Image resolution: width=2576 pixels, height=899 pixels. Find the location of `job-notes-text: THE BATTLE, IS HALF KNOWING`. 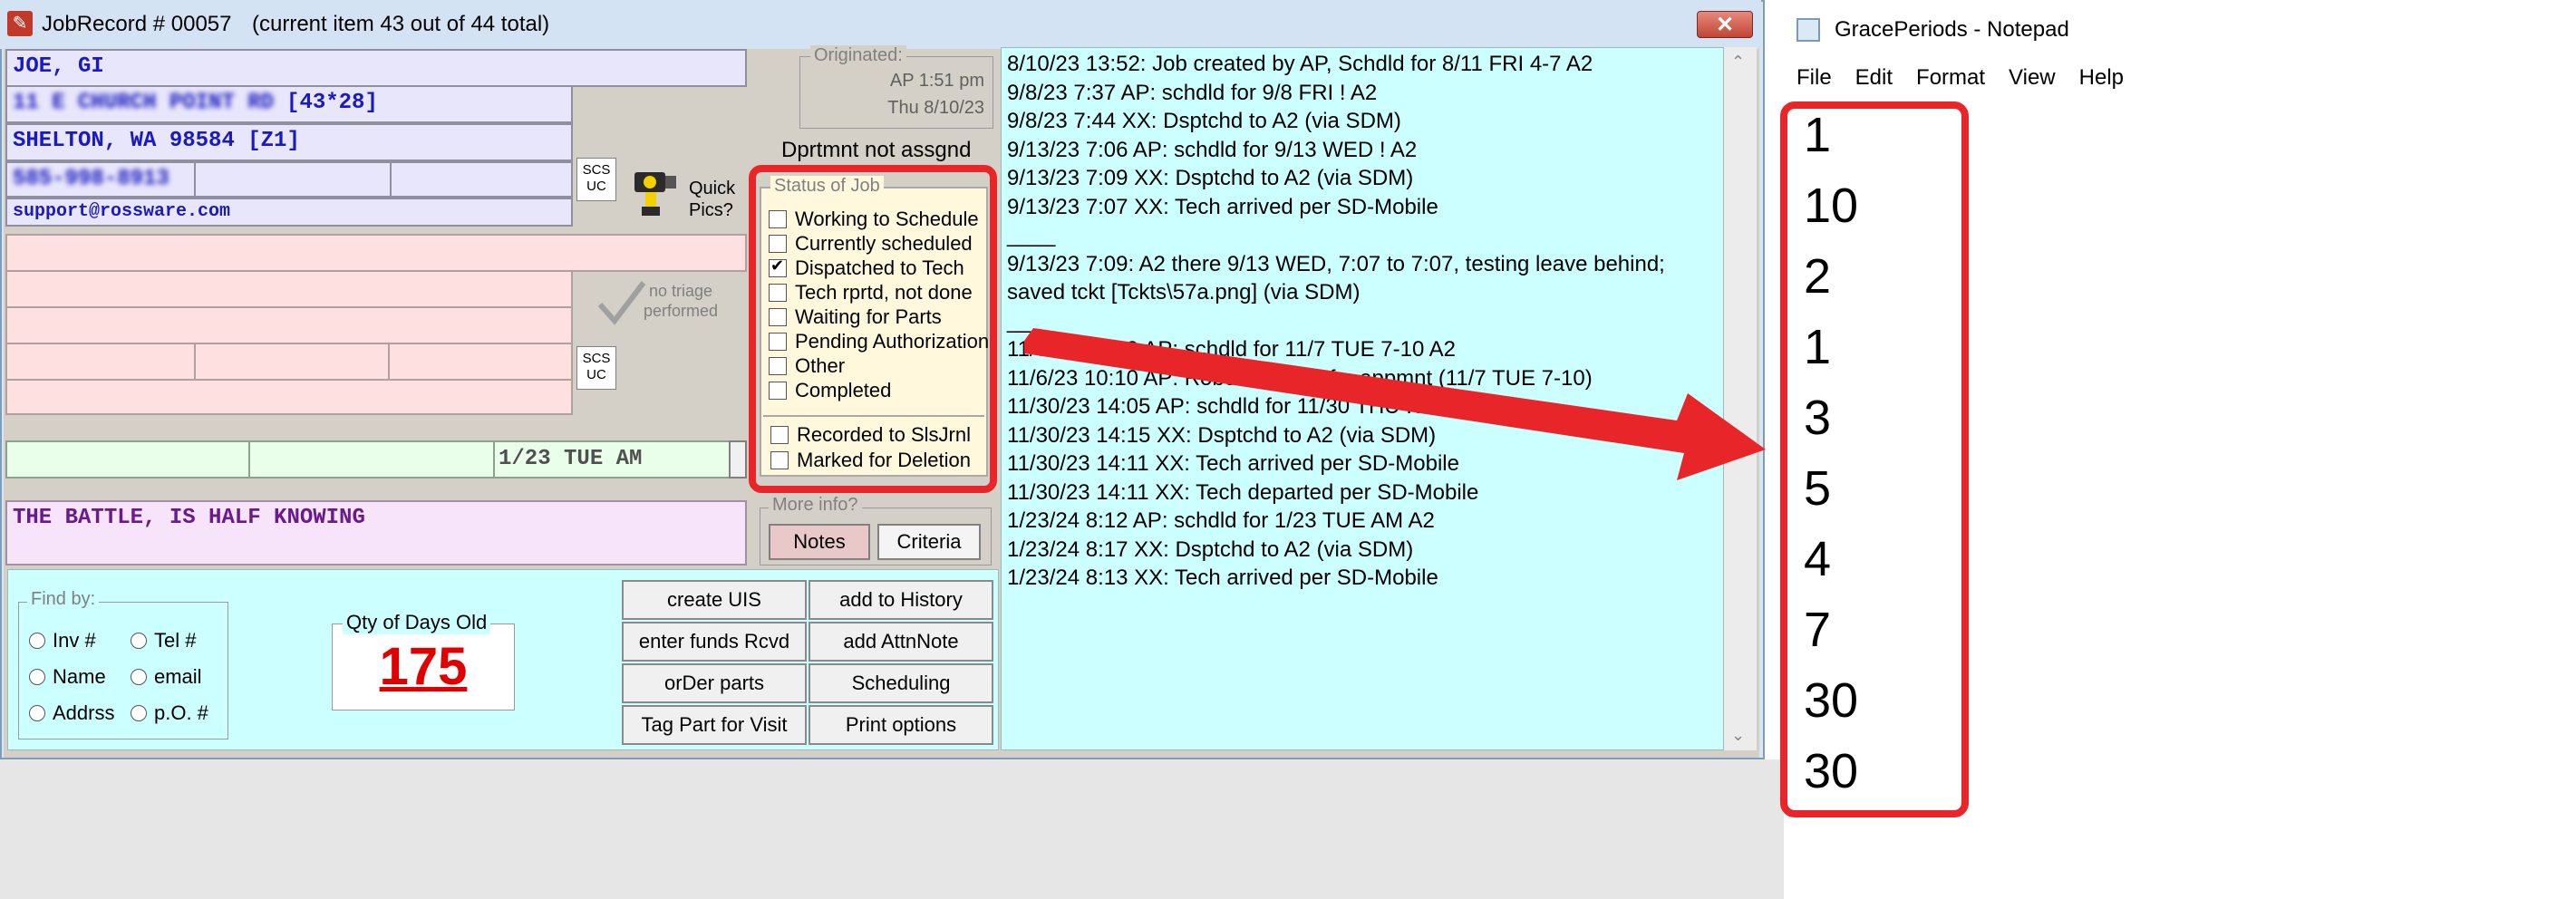

job-notes-text: THE BATTLE, IS HALF KNOWING is located at coordinates (189, 518).